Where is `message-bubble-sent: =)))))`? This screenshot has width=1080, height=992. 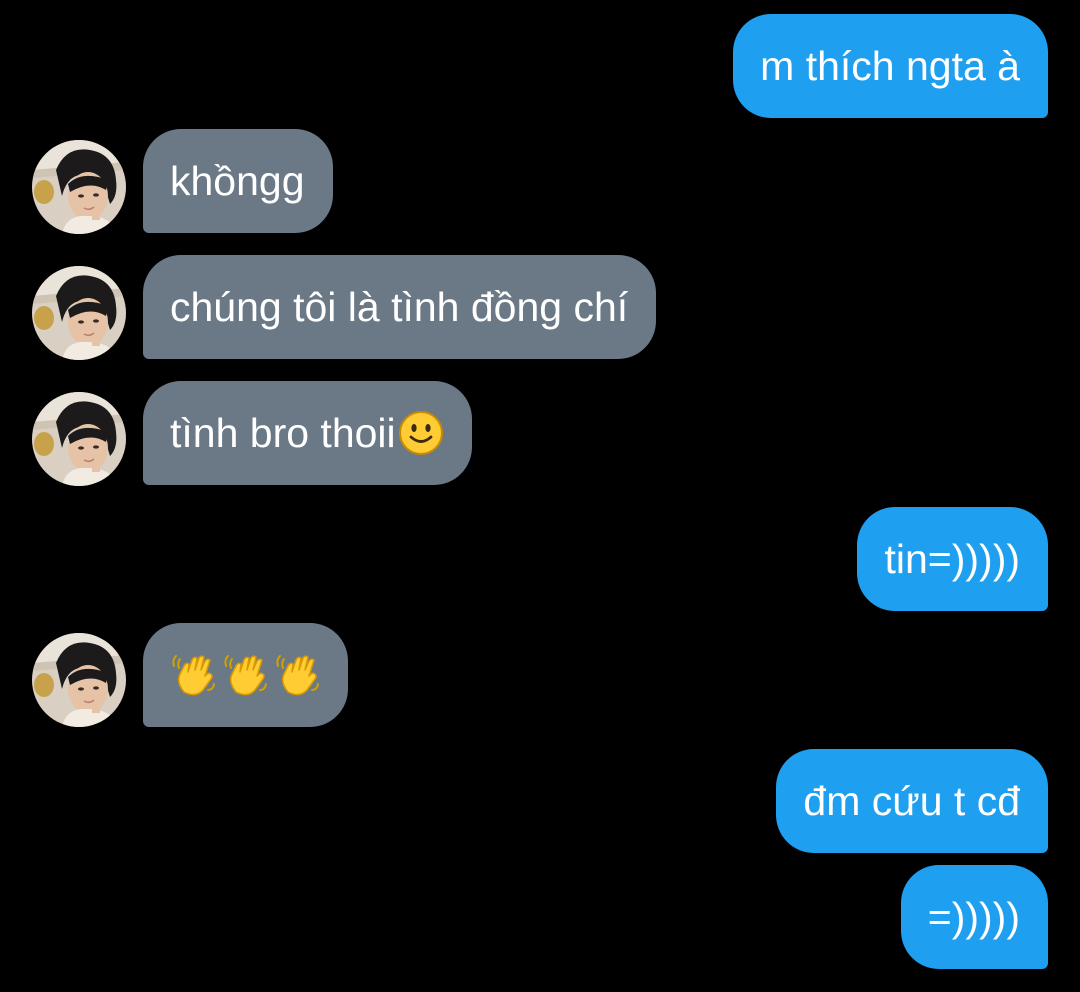
message-bubble-sent: =))))) is located at coordinates (974, 917).